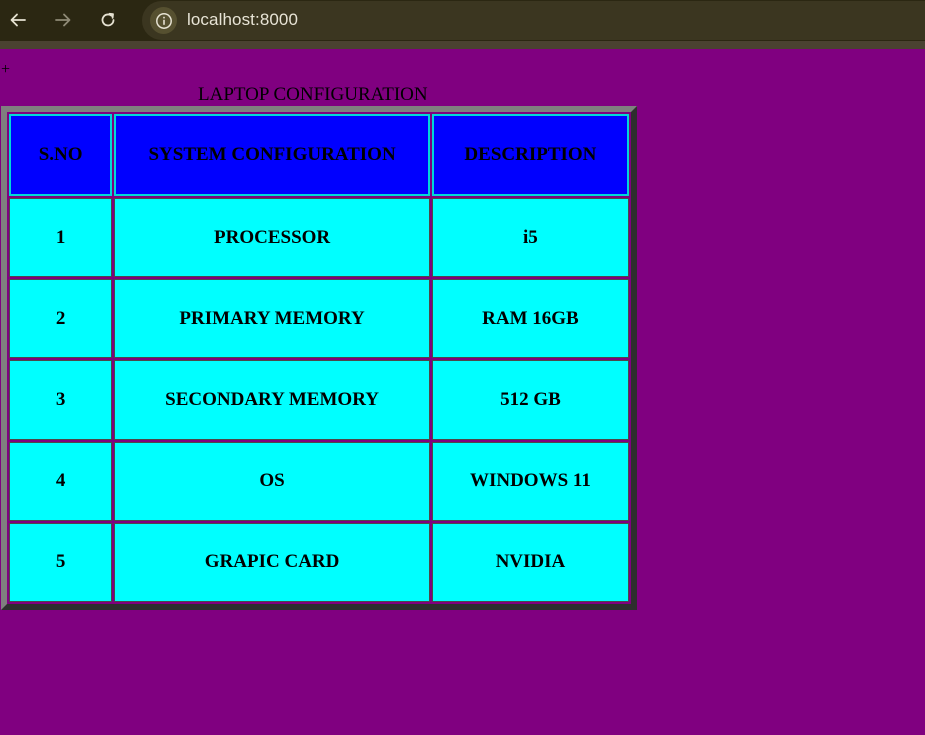 This screenshot has height=735, width=925. What do you see at coordinates (272, 562) in the screenshot?
I see `cell-configuration: GRAPIC CARD` at bounding box center [272, 562].